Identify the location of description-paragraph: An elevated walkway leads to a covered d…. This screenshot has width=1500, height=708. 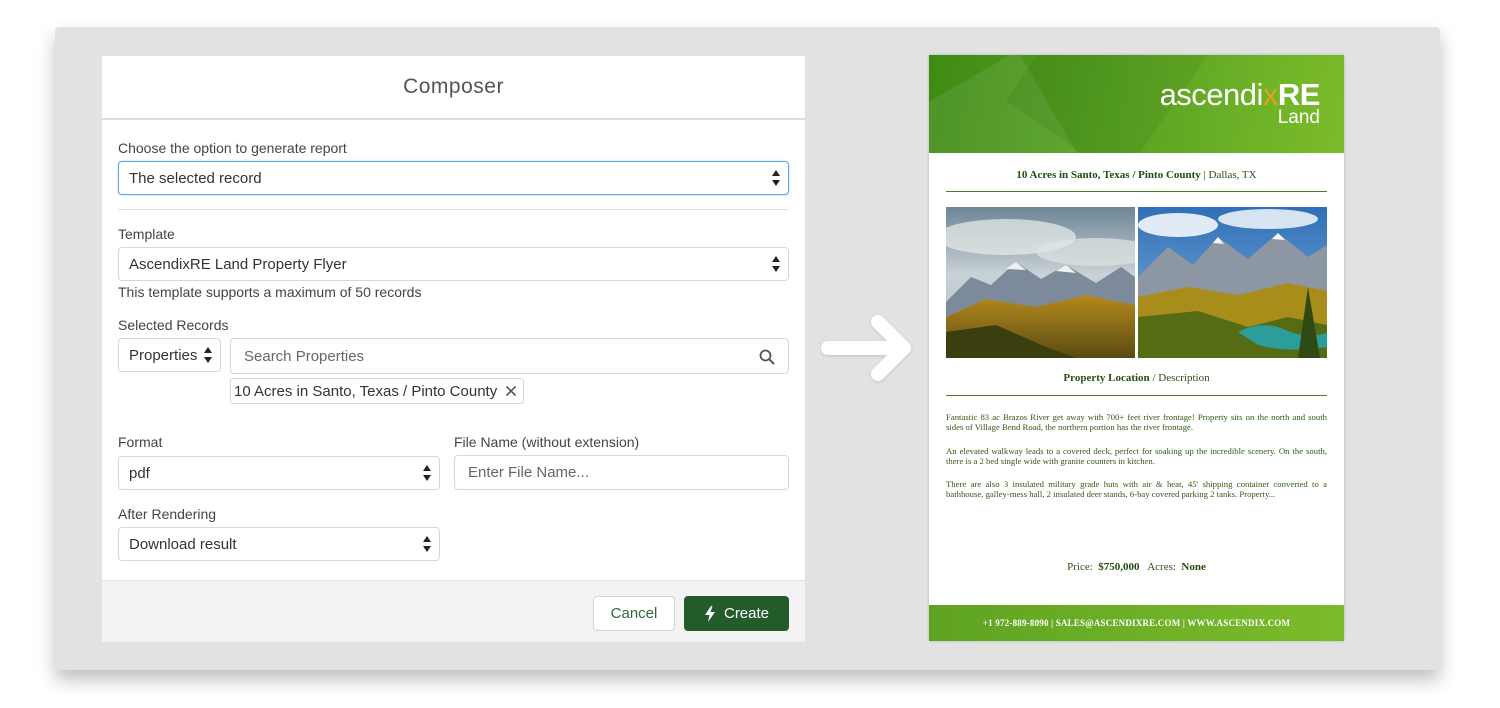
(1136, 456).